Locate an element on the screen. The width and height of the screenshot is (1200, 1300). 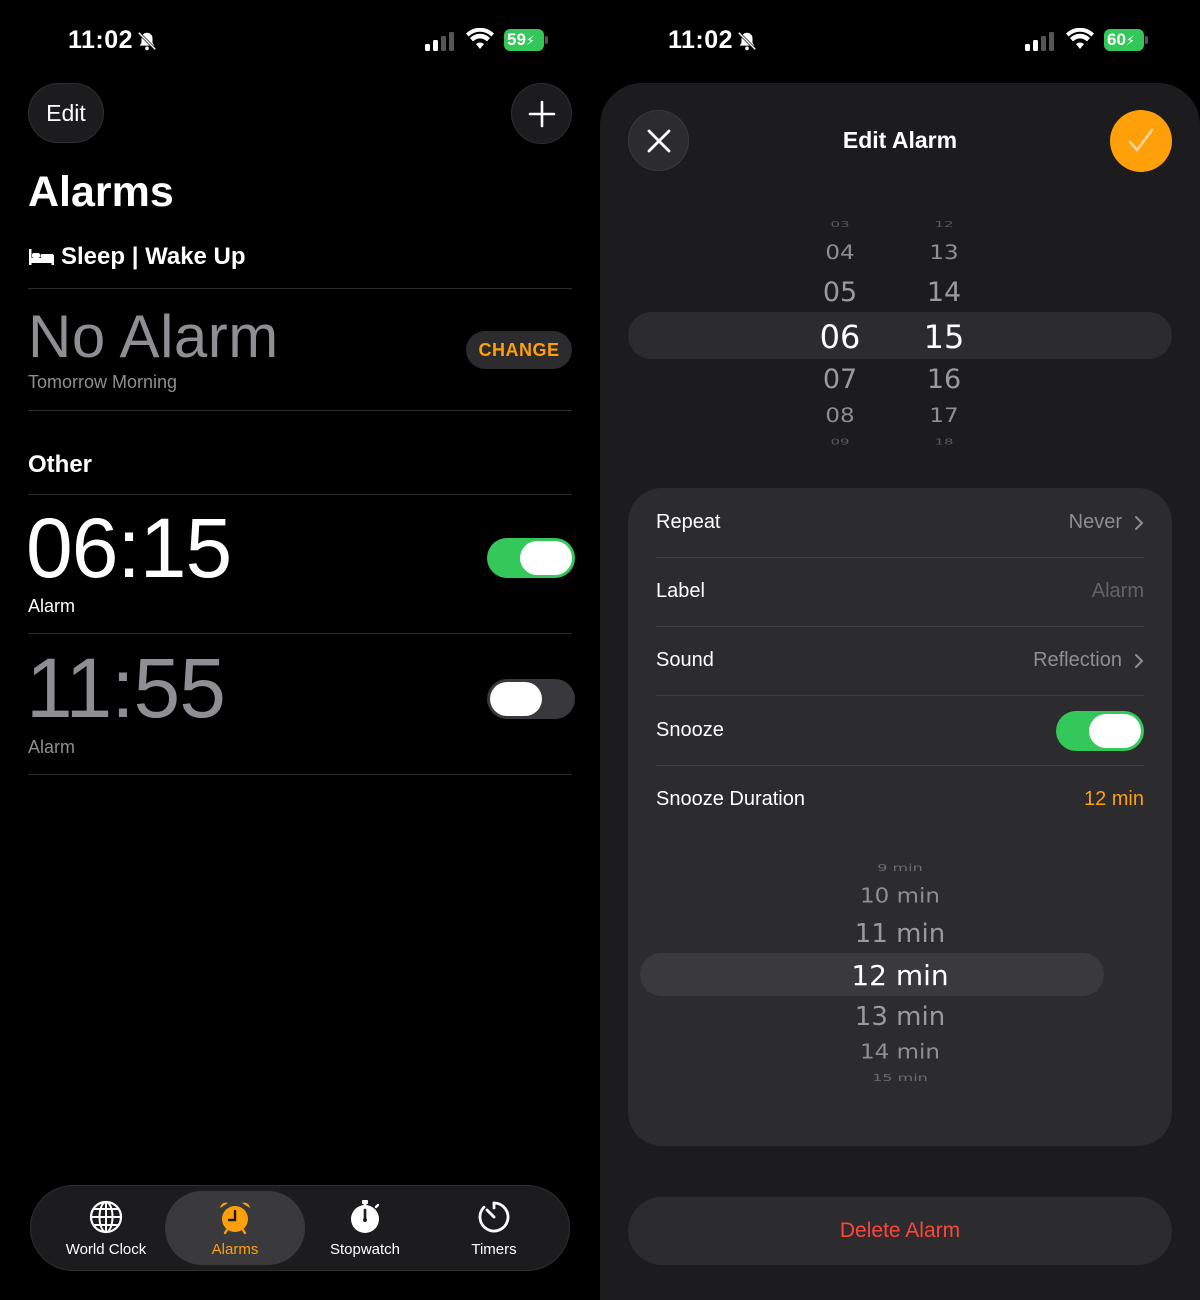
wheel-value: 15 is located at coordinates (944, 337).